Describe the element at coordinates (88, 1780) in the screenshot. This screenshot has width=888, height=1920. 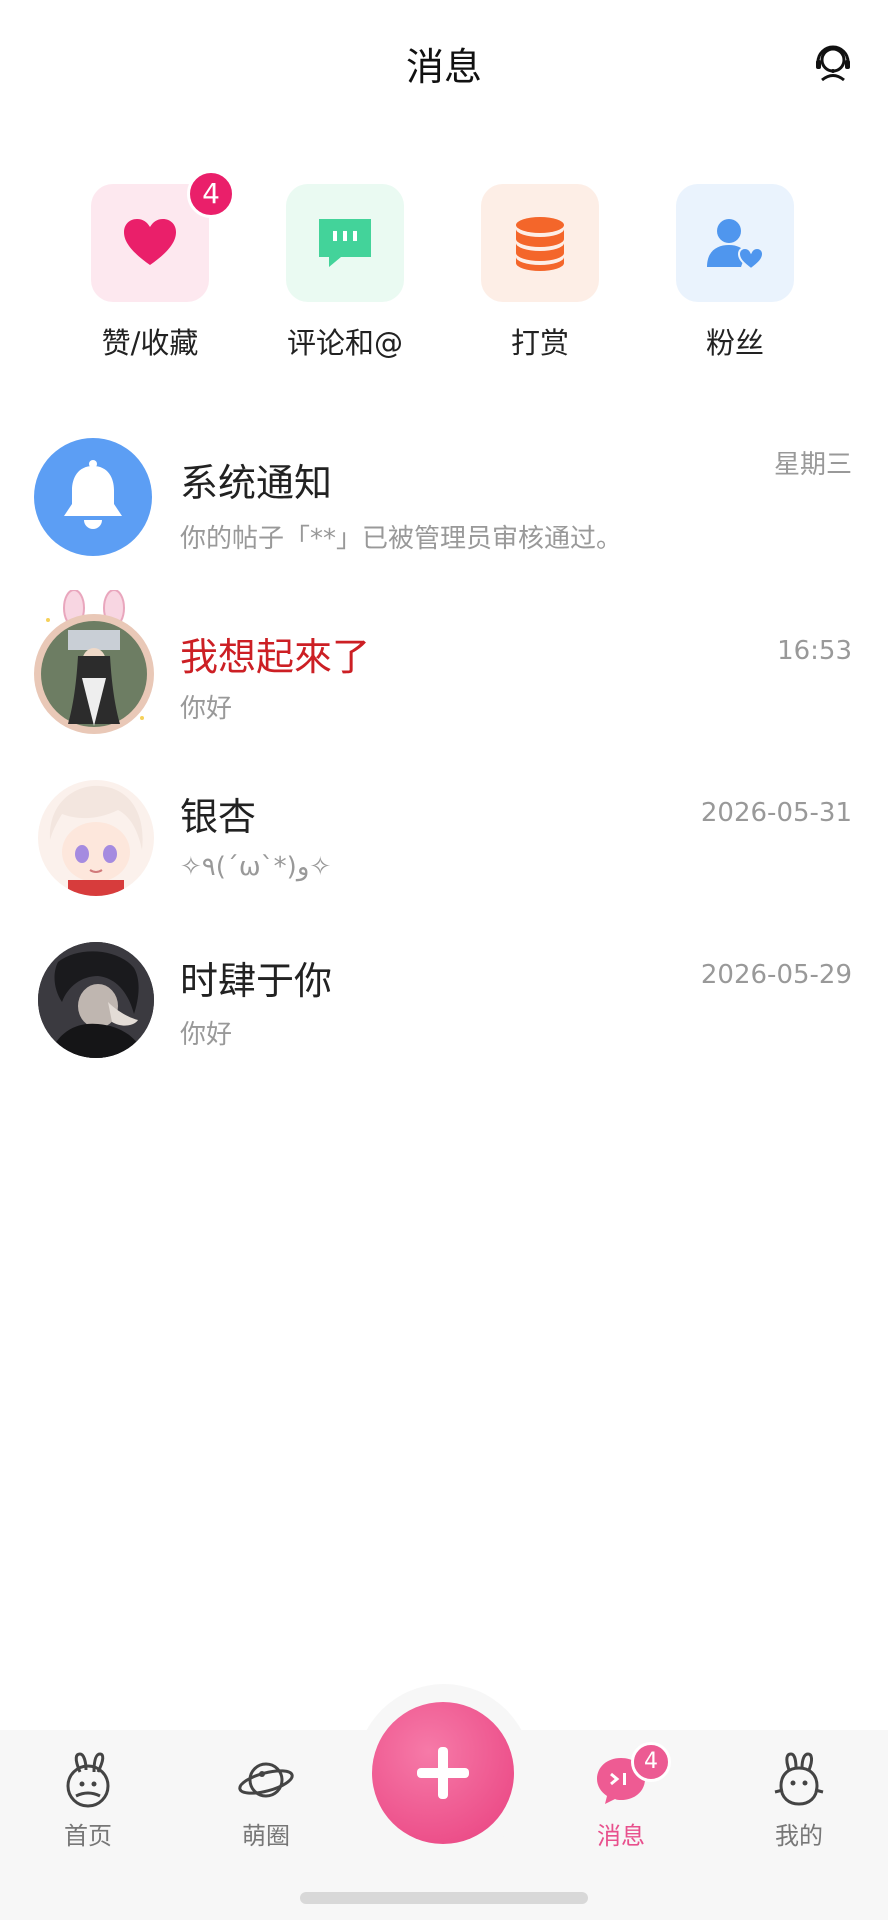
I see `bunny-home-icon` at that location.